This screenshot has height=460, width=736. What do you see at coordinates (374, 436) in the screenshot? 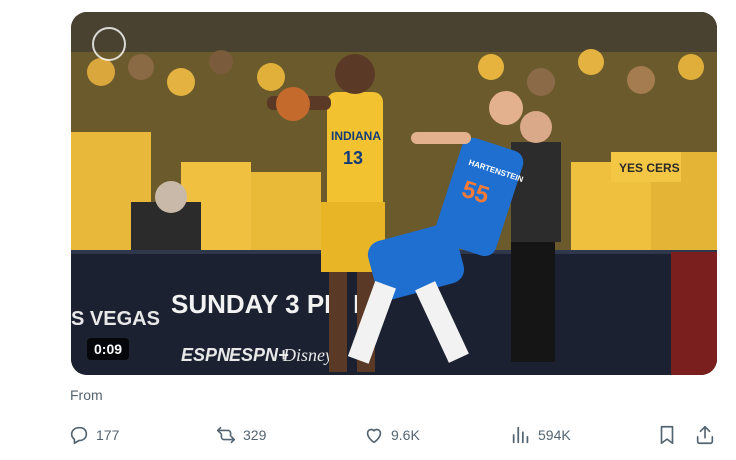
I see `like-icon` at bounding box center [374, 436].